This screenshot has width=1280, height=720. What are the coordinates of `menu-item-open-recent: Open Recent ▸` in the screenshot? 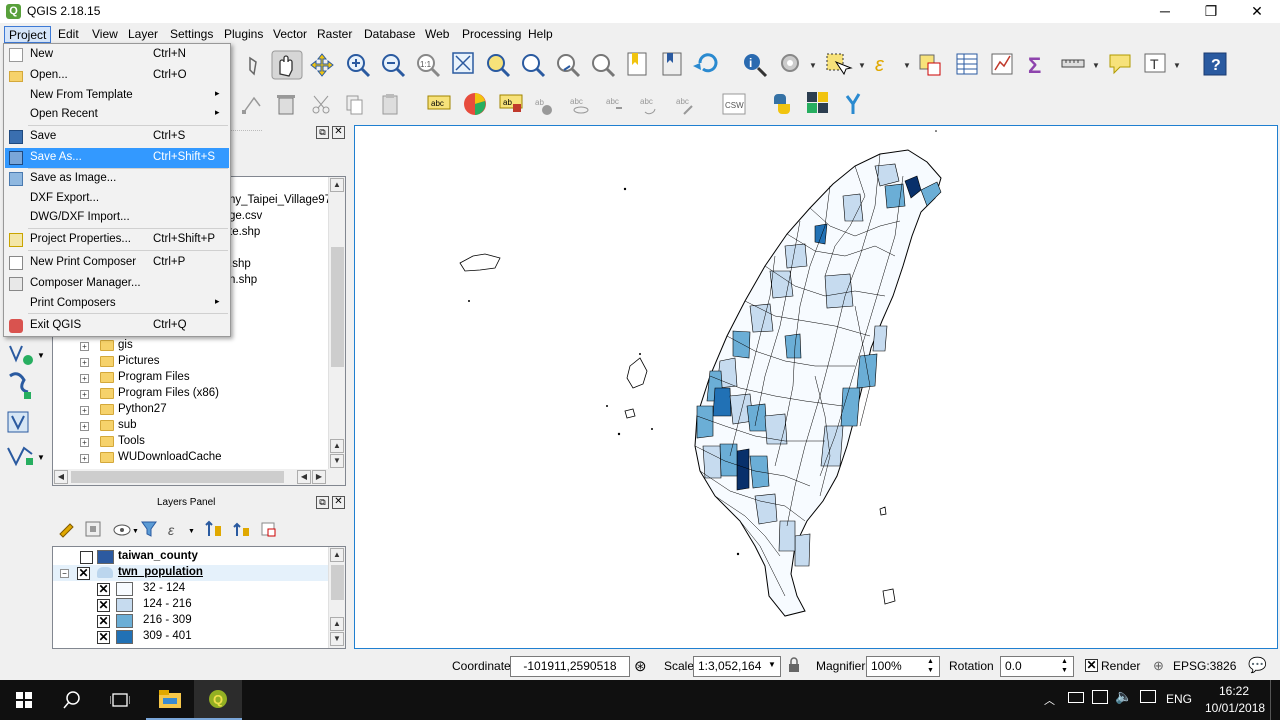 It's located at (117, 115).